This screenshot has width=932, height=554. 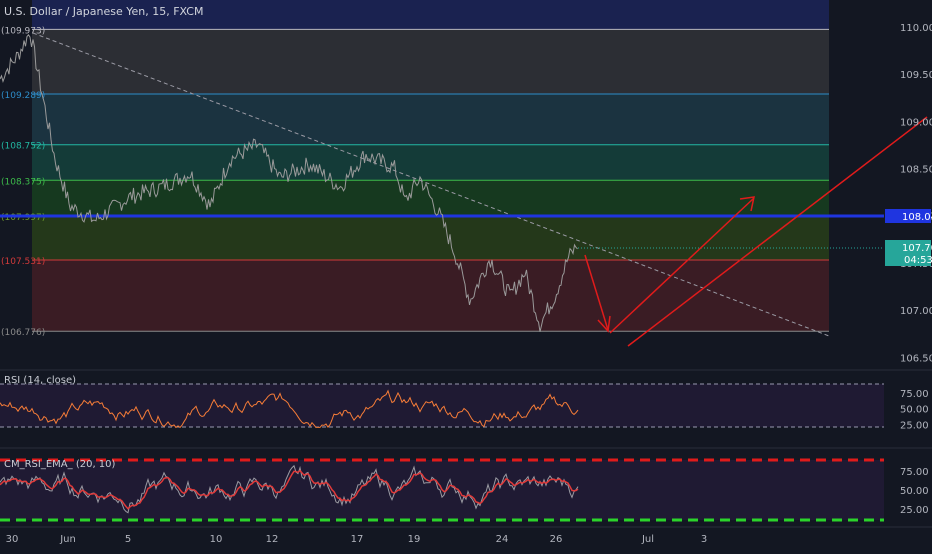 What do you see at coordinates (216, 539) in the screenshot?
I see `time-tick: 10` at bounding box center [216, 539].